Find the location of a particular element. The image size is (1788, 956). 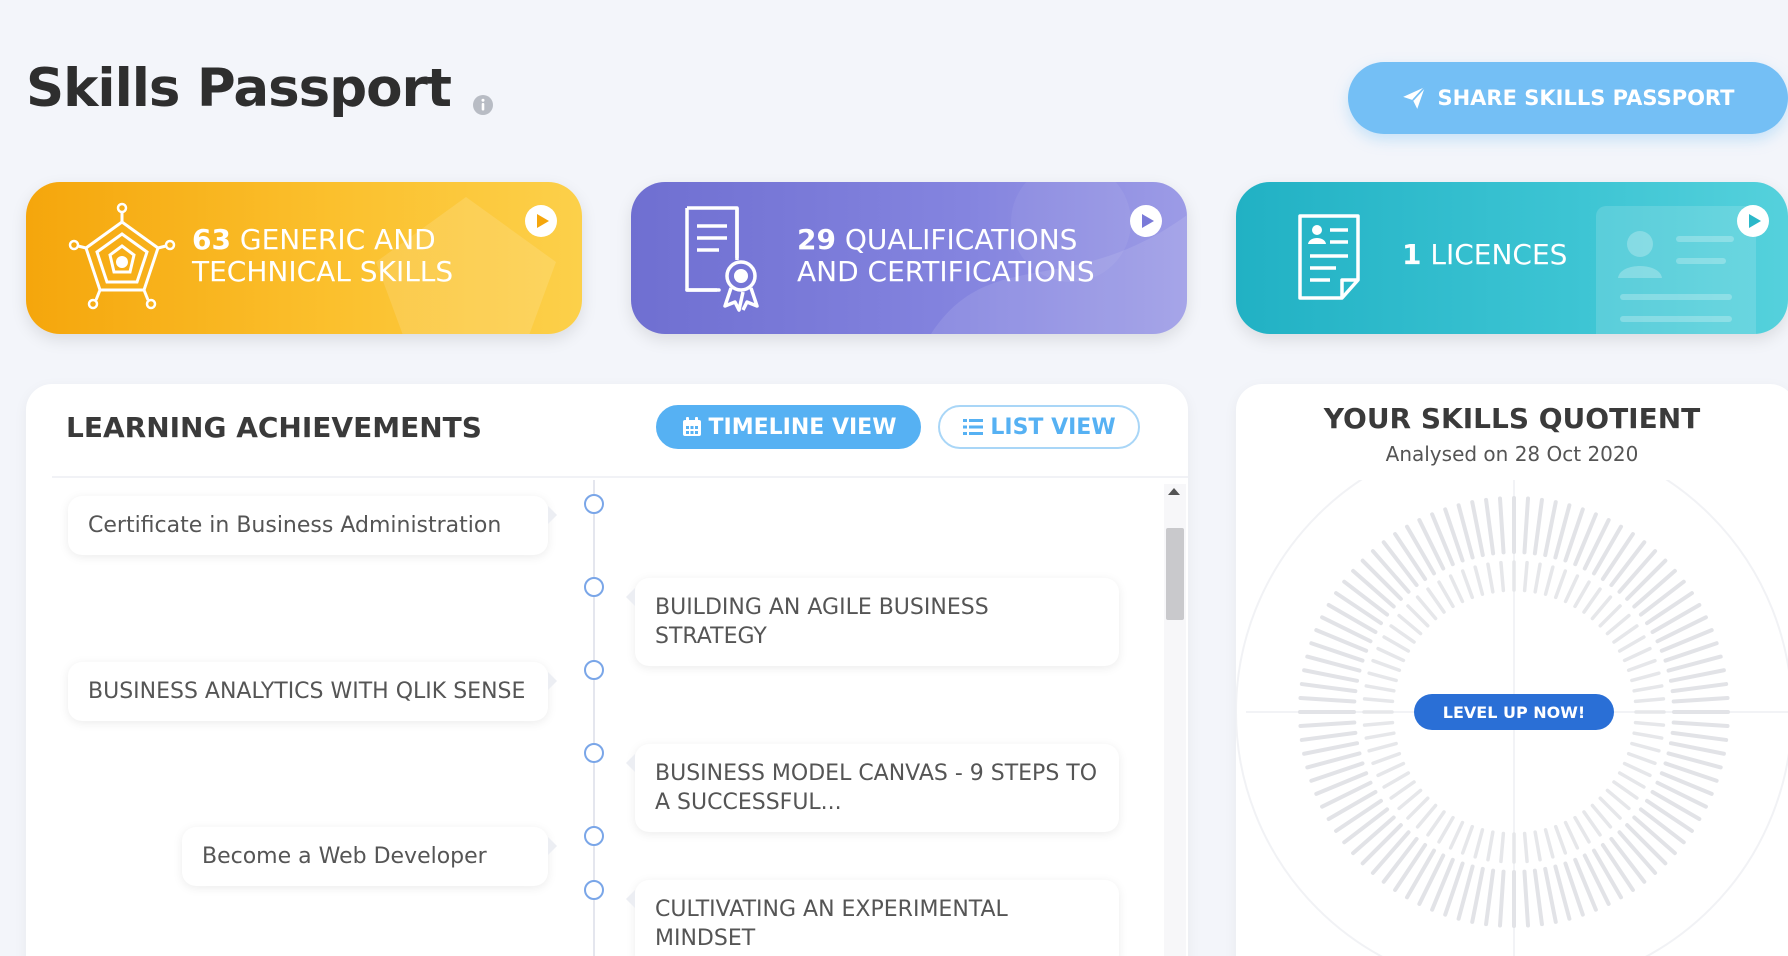

licence-document-icon is located at coordinates (1329, 257).